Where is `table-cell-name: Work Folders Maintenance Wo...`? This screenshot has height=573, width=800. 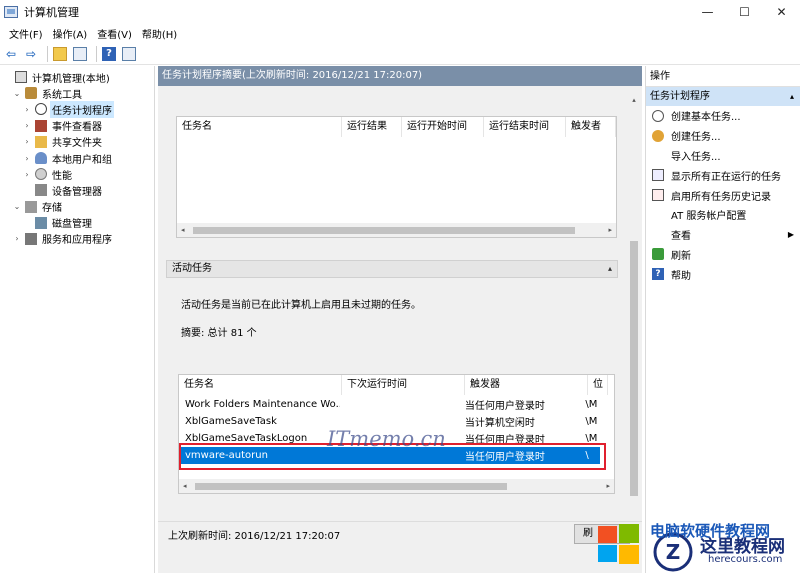
table-cell-name: Work Folders Maintenance Wo... is located at coordinates (262, 404).